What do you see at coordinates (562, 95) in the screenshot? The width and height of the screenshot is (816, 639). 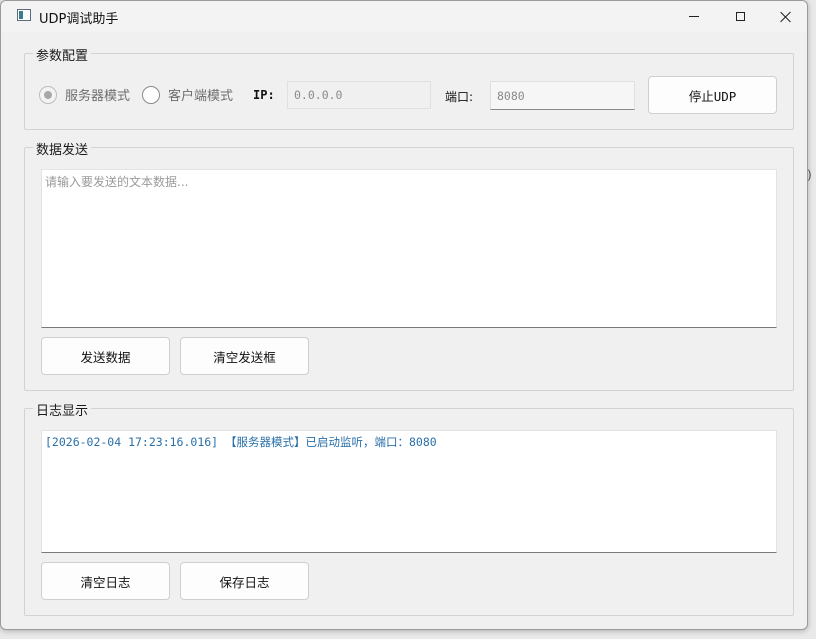 I see `port-input: 8080` at bounding box center [562, 95].